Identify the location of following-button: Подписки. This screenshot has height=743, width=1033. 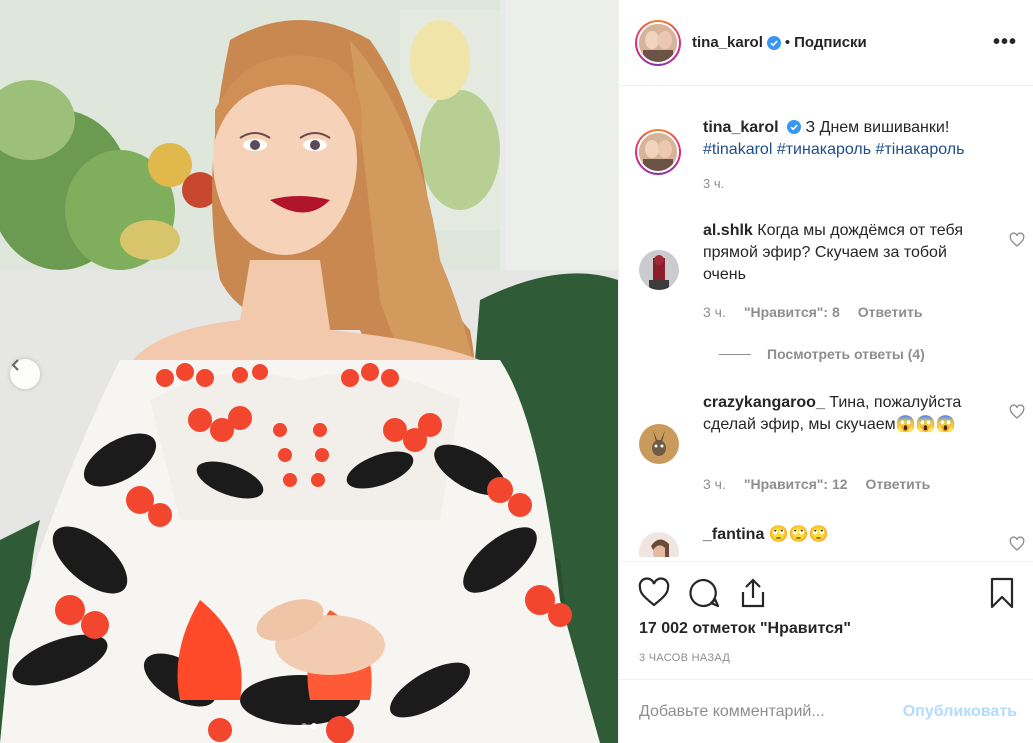
(830, 42).